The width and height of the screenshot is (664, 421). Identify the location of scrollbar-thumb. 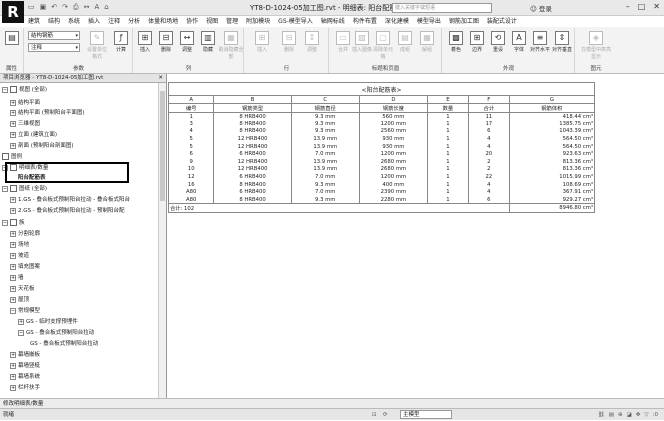
(162, 146).